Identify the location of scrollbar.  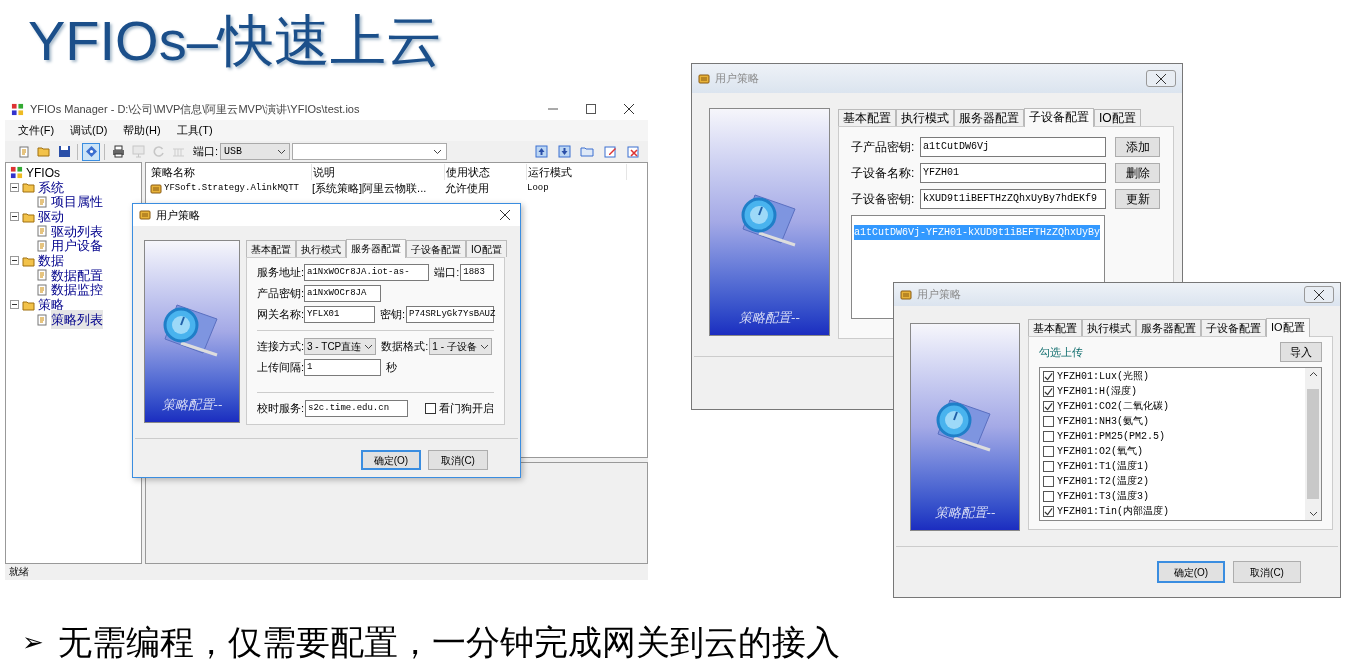
(1313, 444).